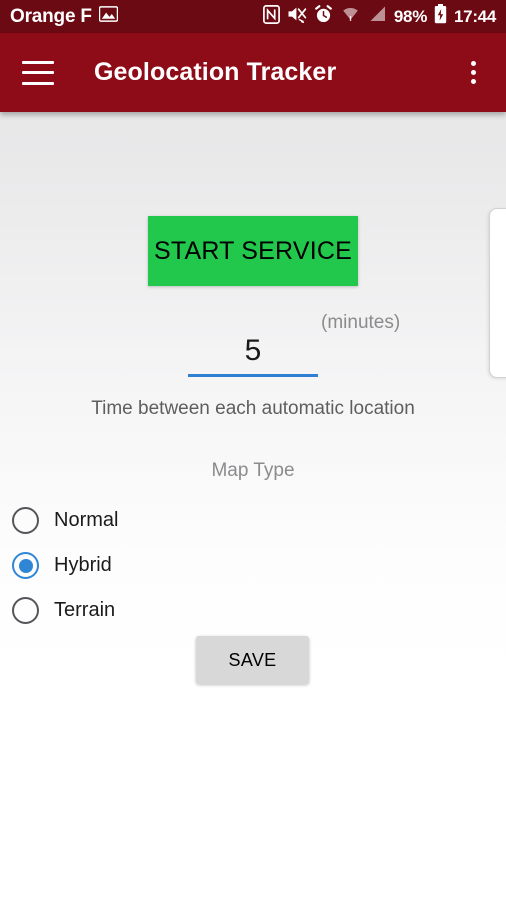  What do you see at coordinates (475, 16) in the screenshot?
I see `clock-label: 17:44` at bounding box center [475, 16].